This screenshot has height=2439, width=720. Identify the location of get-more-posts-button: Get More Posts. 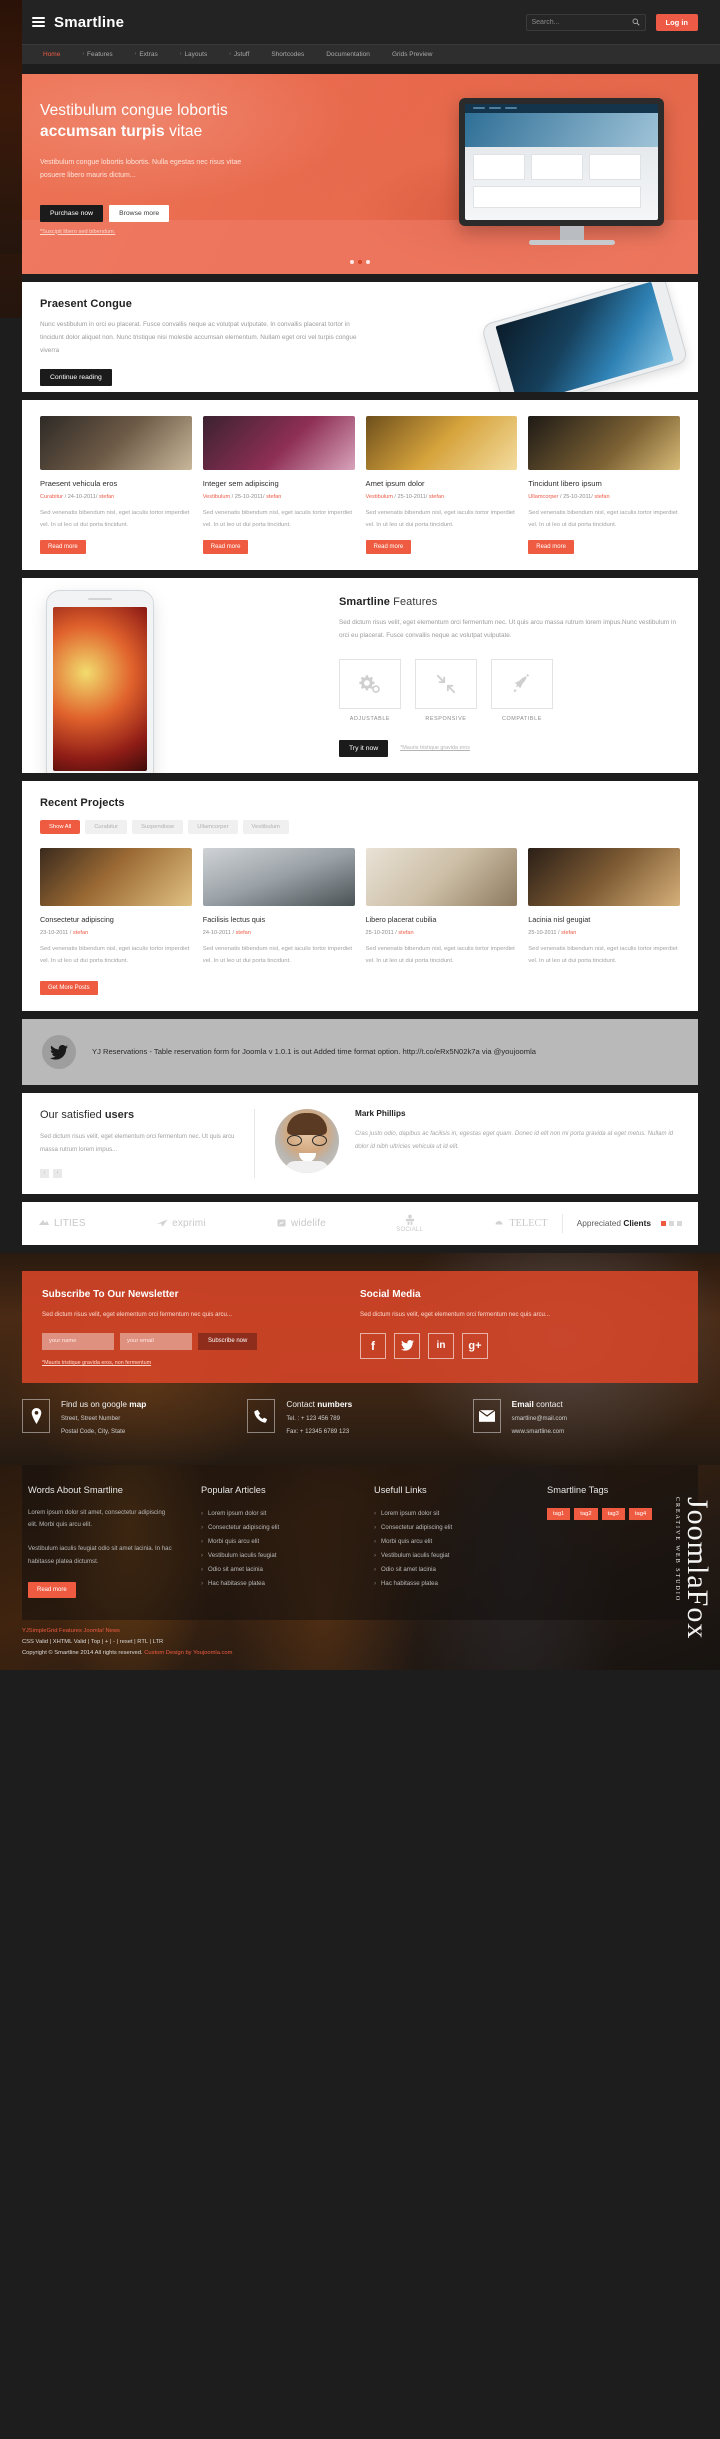
(69, 988).